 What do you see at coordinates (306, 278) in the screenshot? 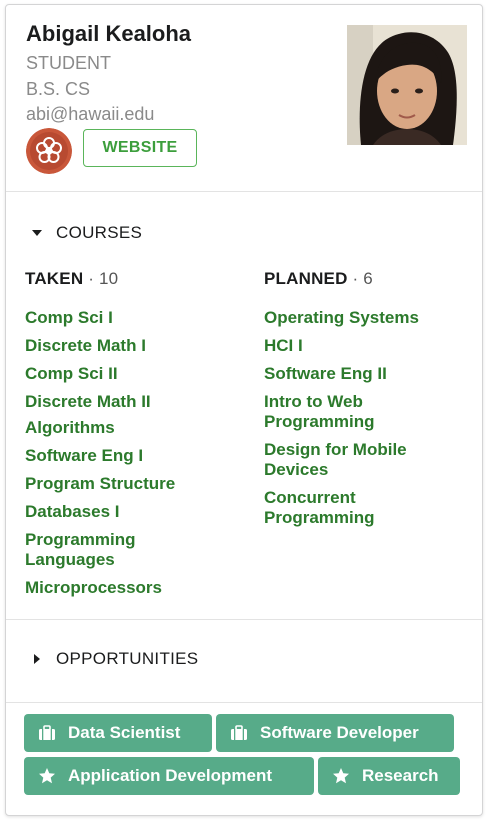
I see `planned-label: PLANNED` at bounding box center [306, 278].